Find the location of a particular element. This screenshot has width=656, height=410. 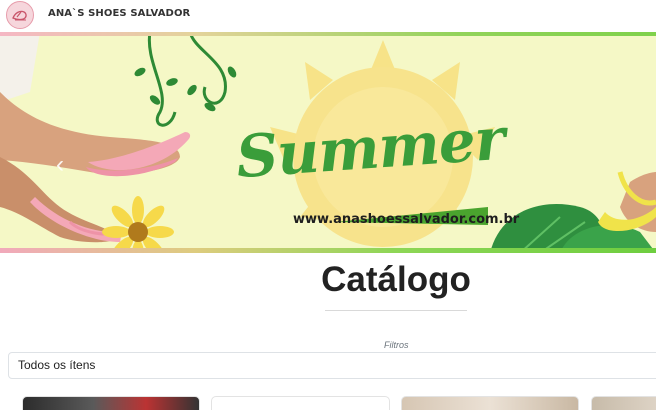

filter-label: Filtros is located at coordinates (396, 345).